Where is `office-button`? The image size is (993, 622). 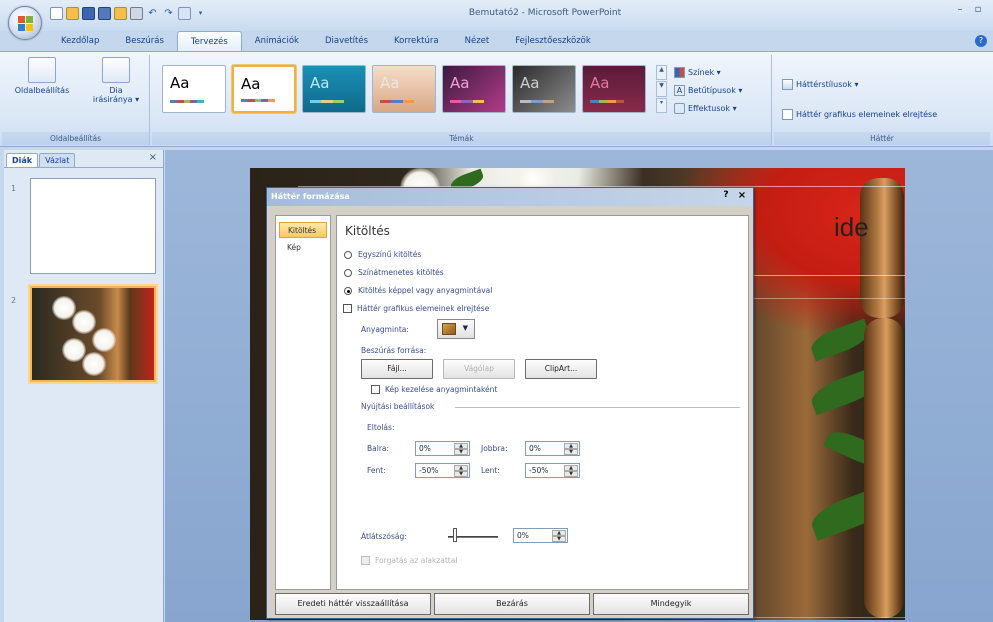
office-button is located at coordinates (25, 23).